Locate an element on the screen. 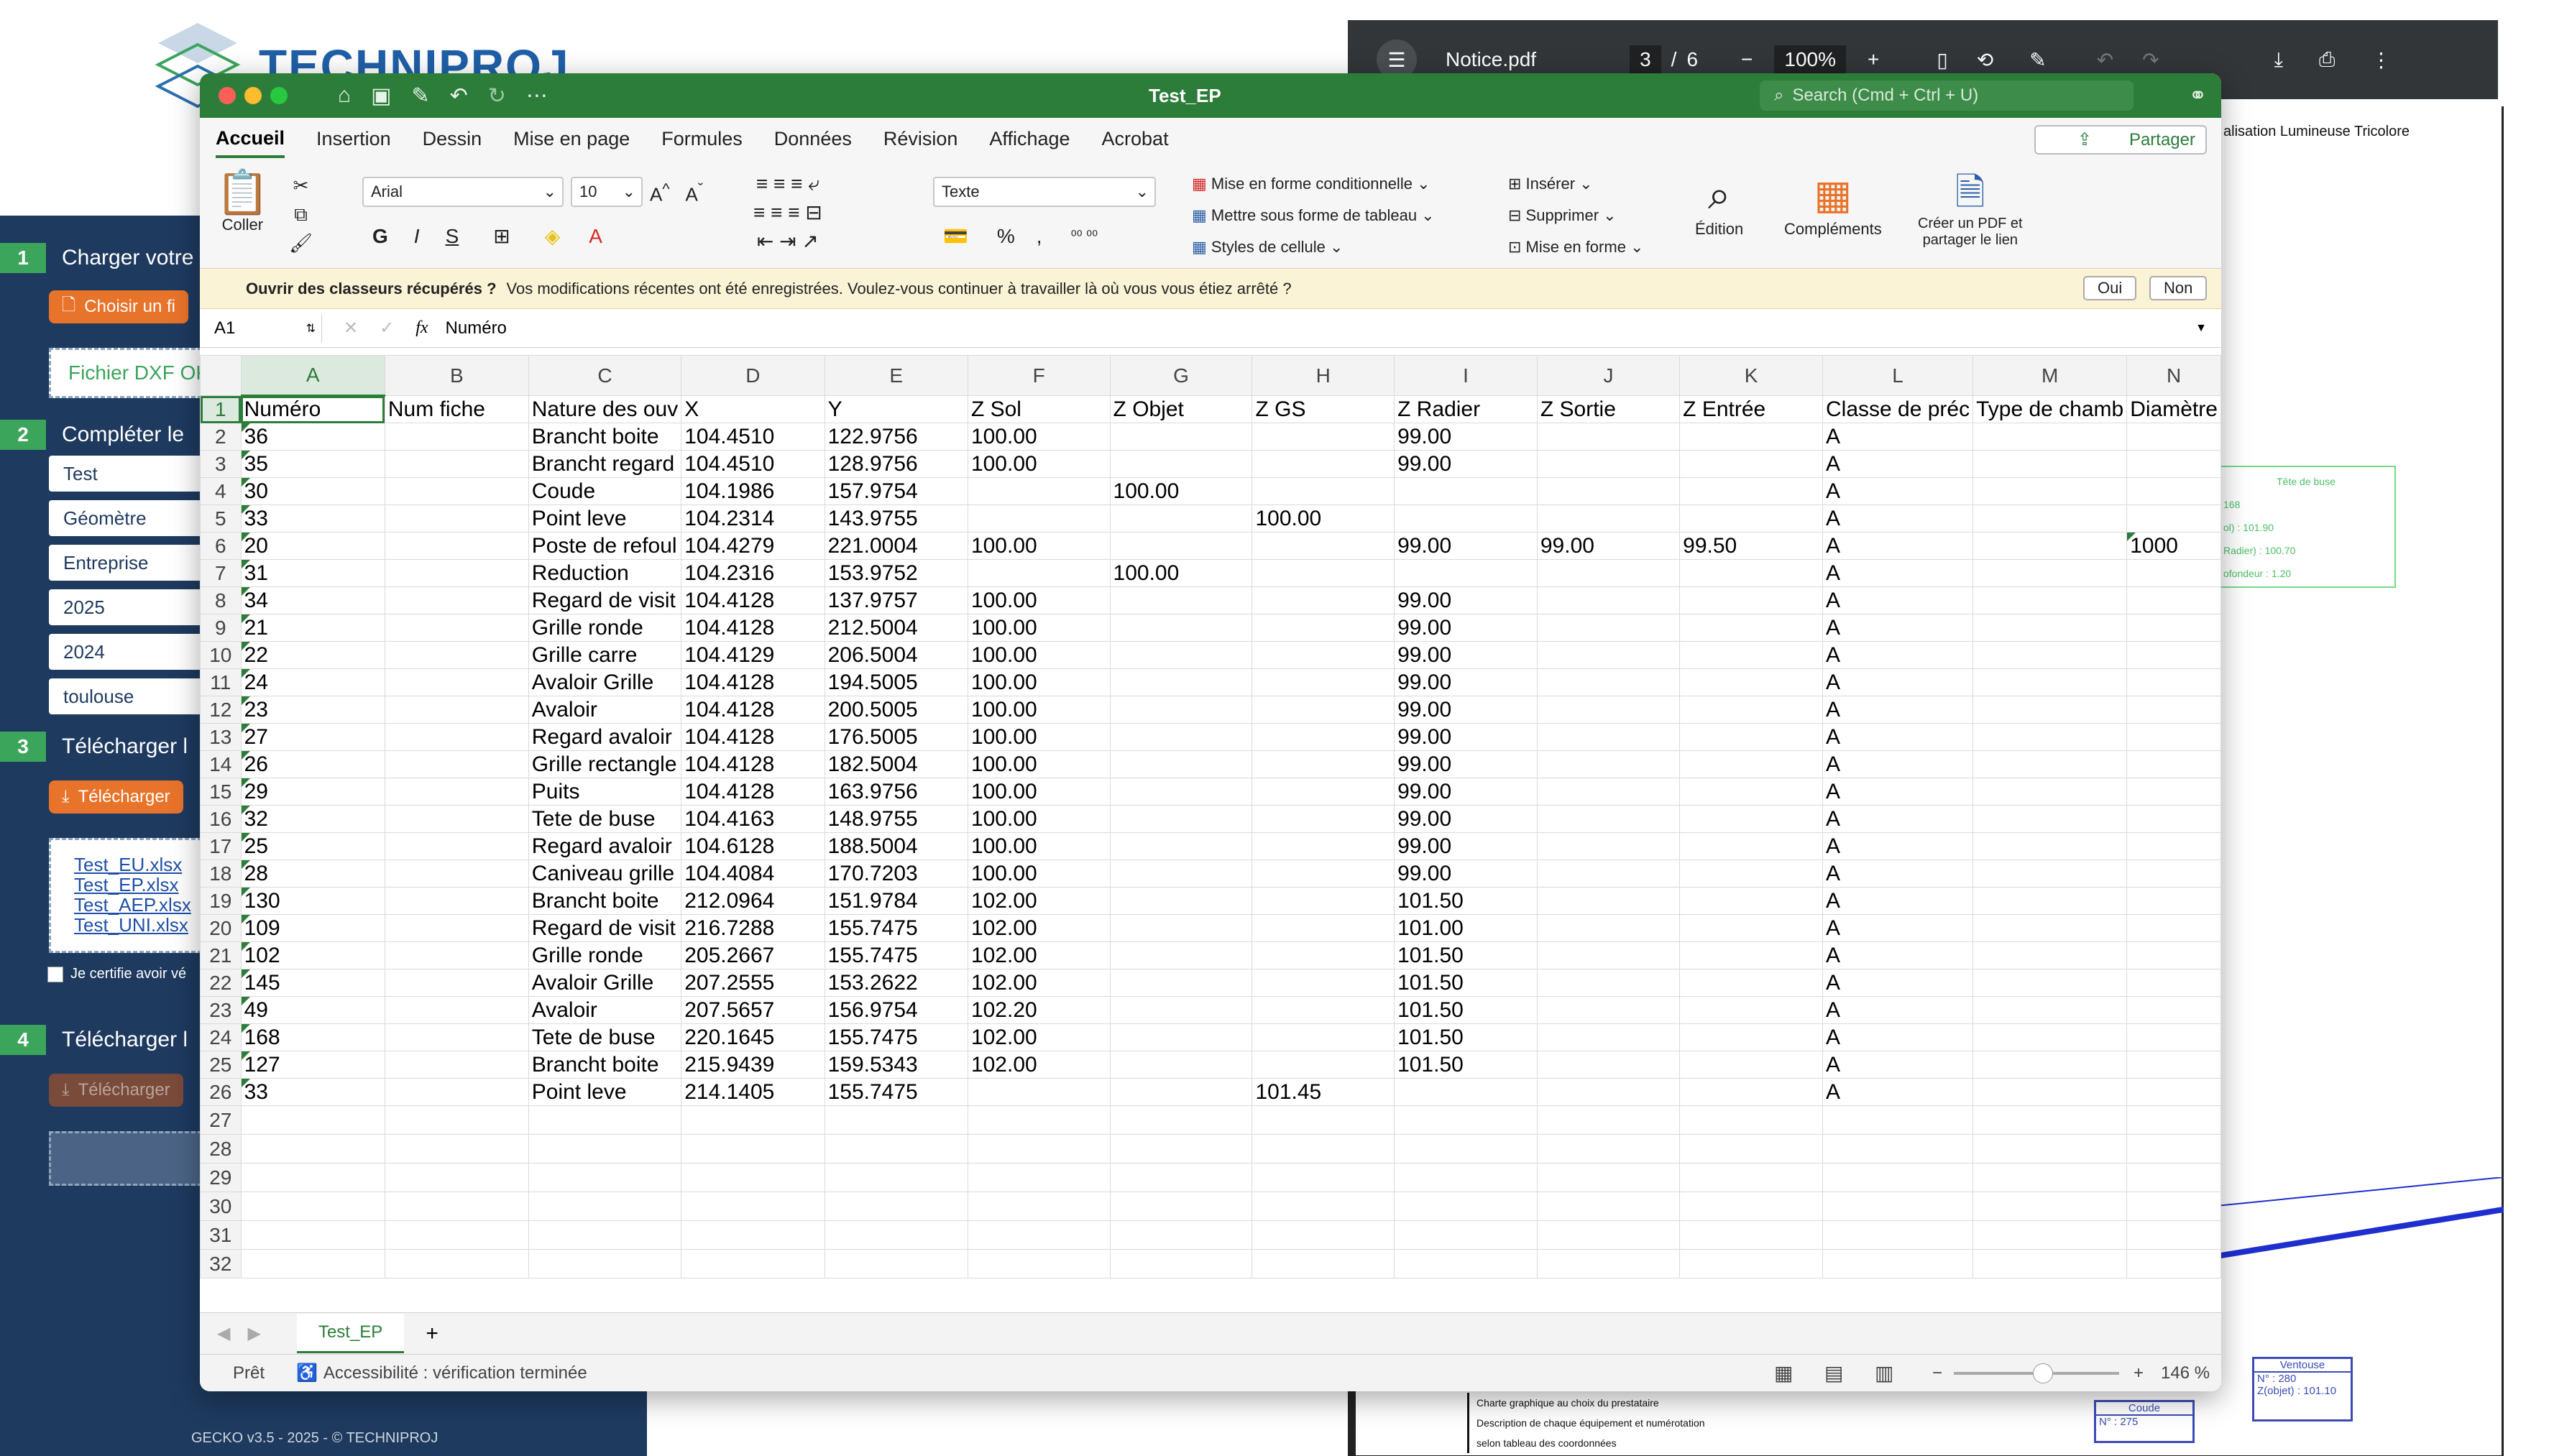  cell-styles-button: ▦ Styles de cellule ⌄ is located at coordinates (1267, 247).